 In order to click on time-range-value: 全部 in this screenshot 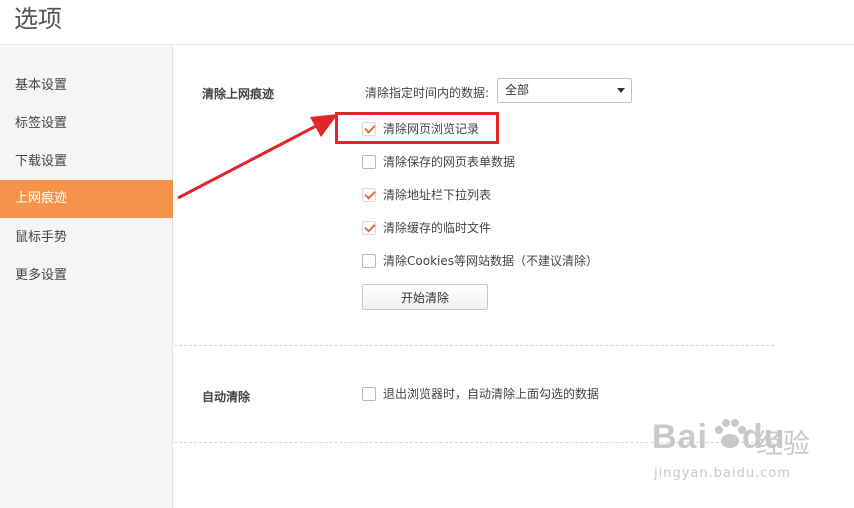, I will do `click(517, 90)`.